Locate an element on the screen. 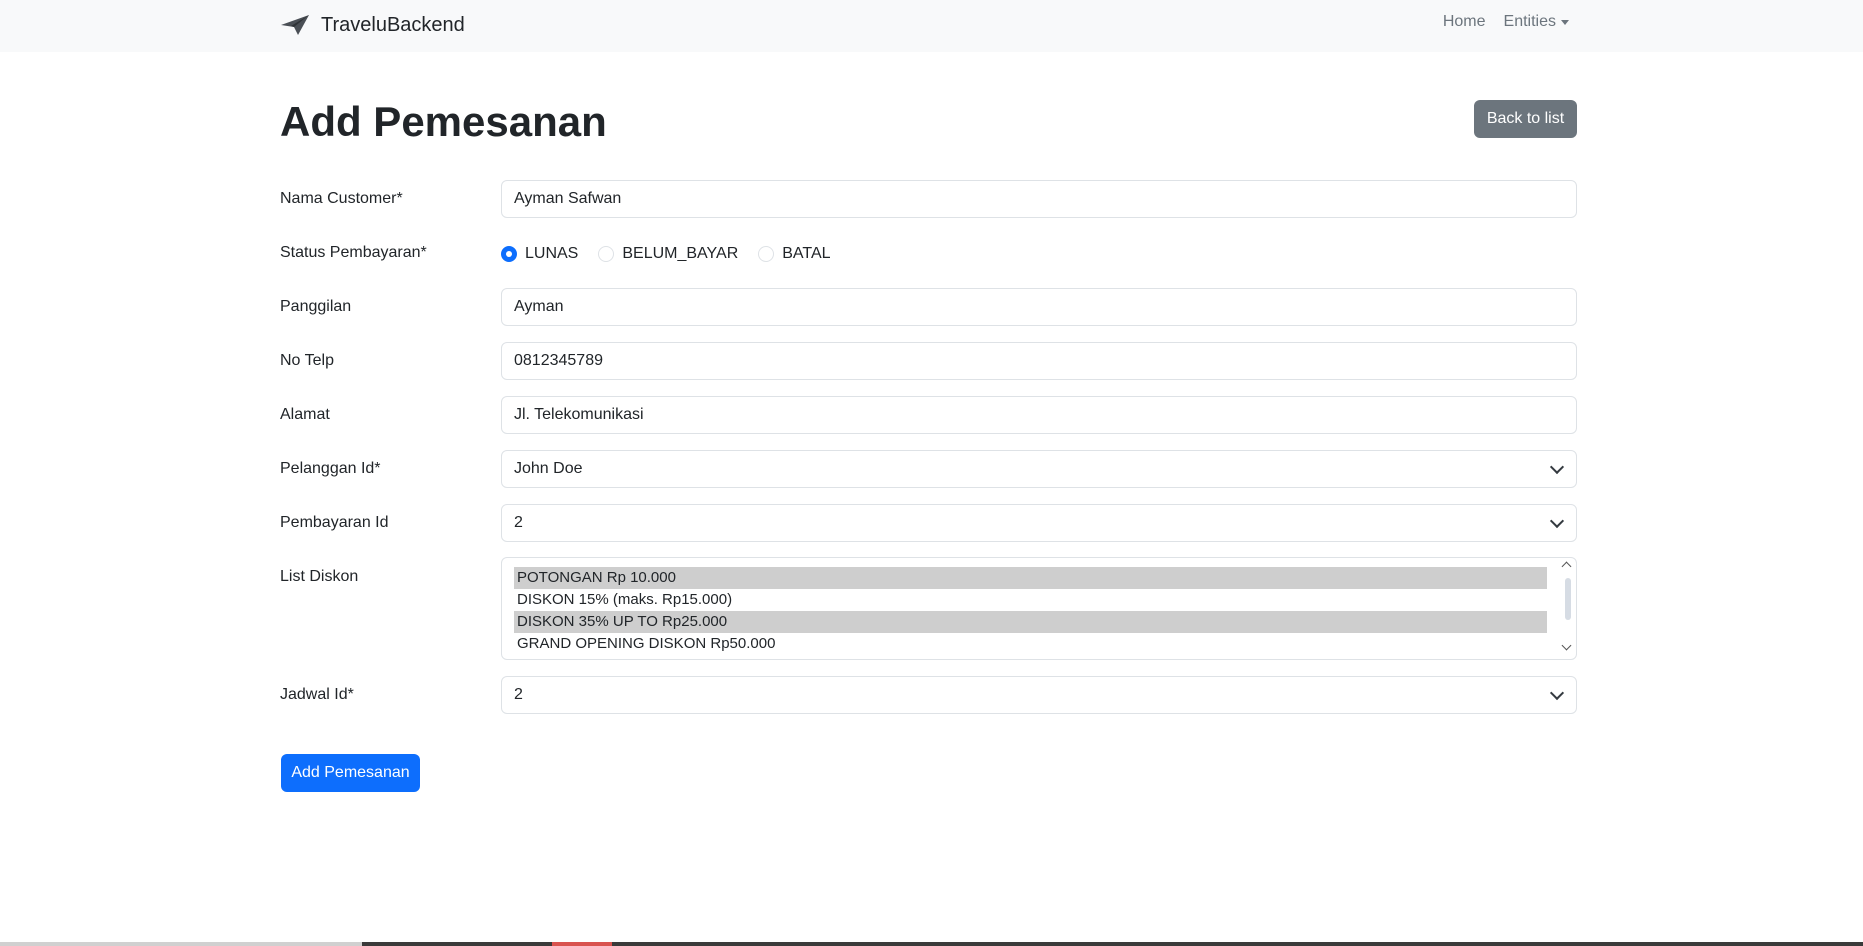 The height and width of the screenshot is (946, 1863). nav-links: Home Entities is located at coordinates (1497, 22).